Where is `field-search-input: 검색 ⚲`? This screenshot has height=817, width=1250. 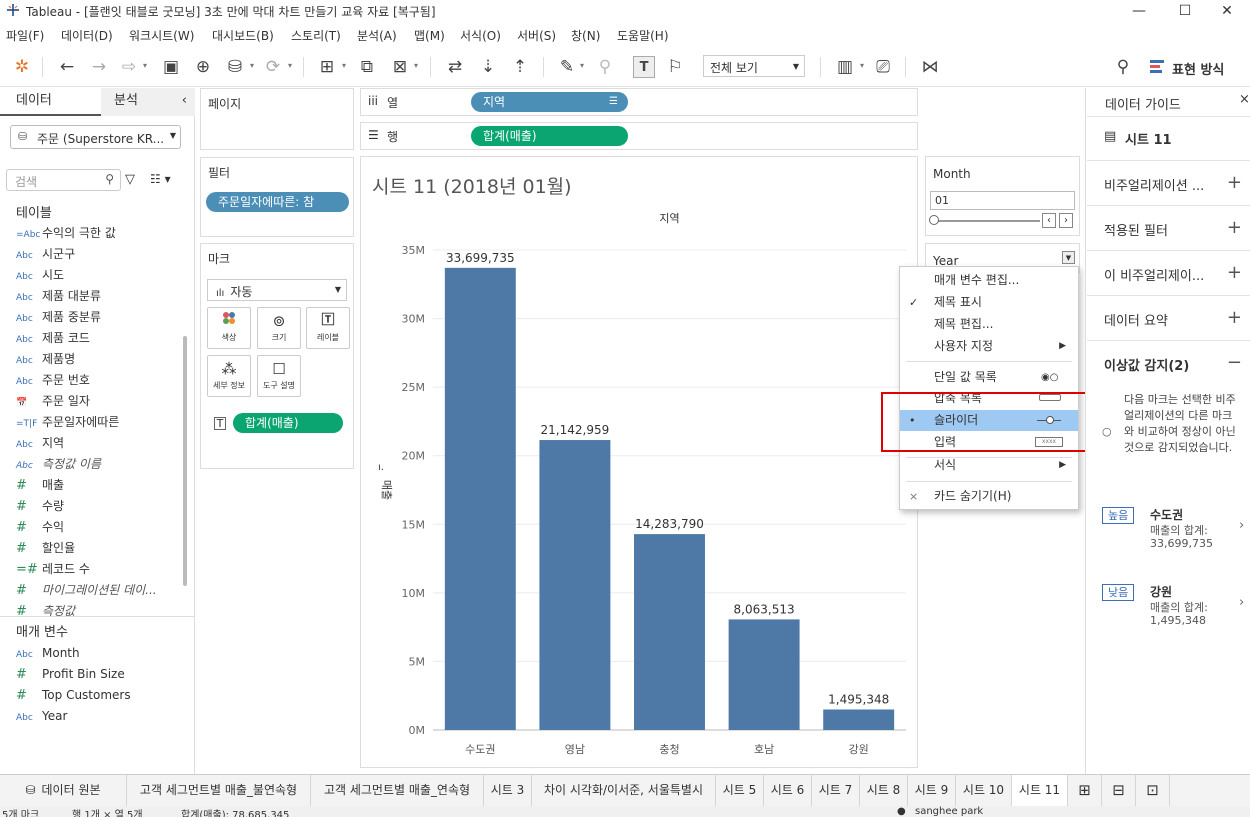
field-search-input: 검색 ⚲ is located at coordinates (63, 180).